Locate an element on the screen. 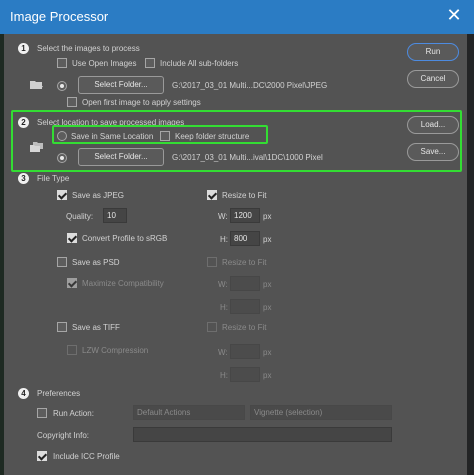 The height and width of the screenshot is (475, 474). section-3-heading: File Type is located at coordinates (53, 178).